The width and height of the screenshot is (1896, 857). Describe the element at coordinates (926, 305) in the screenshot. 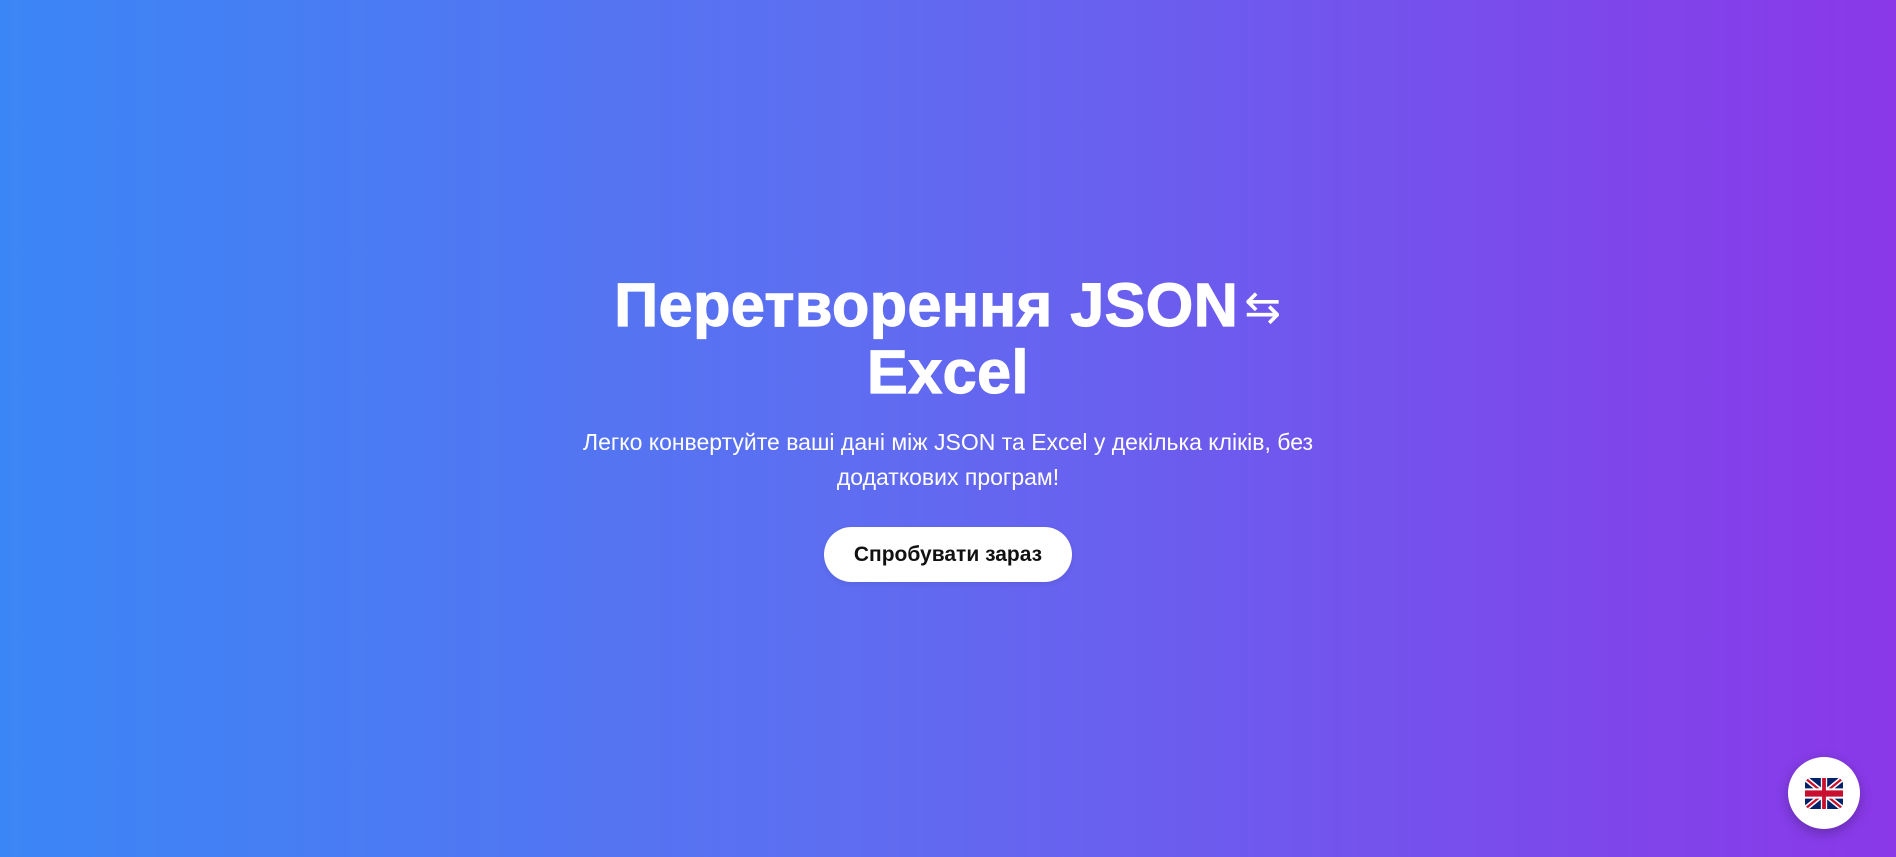

I see `hero-title-main: Перетворення JSON` at that location.